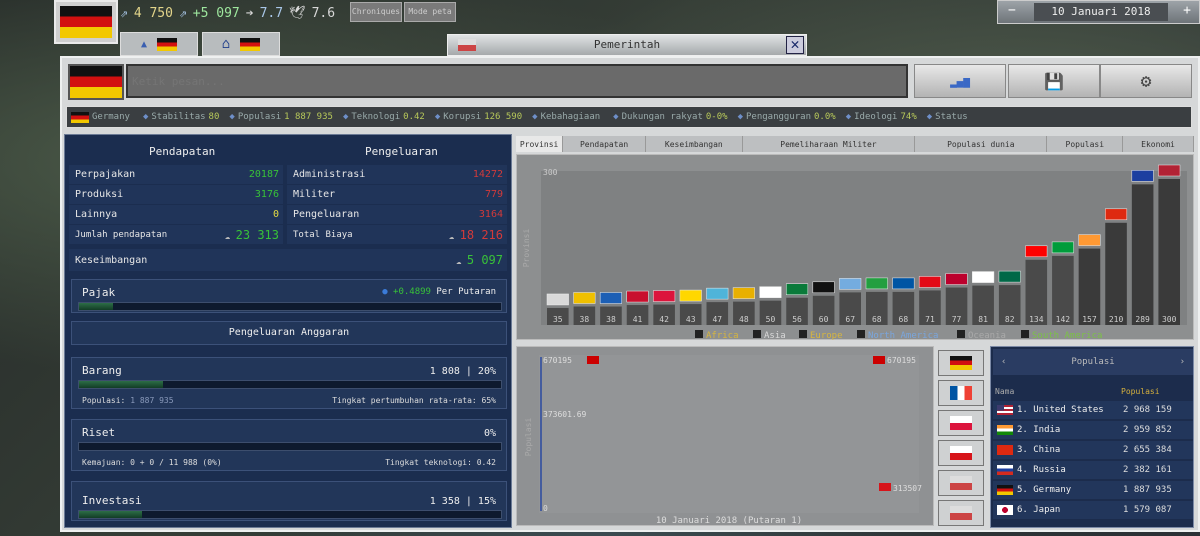 The width and height of the screenshot is (1200, 536). What do you see at coordinates (824, 319) in the screenshot?
I see `bar-value-label: 60` at bounding box center [824, 319].